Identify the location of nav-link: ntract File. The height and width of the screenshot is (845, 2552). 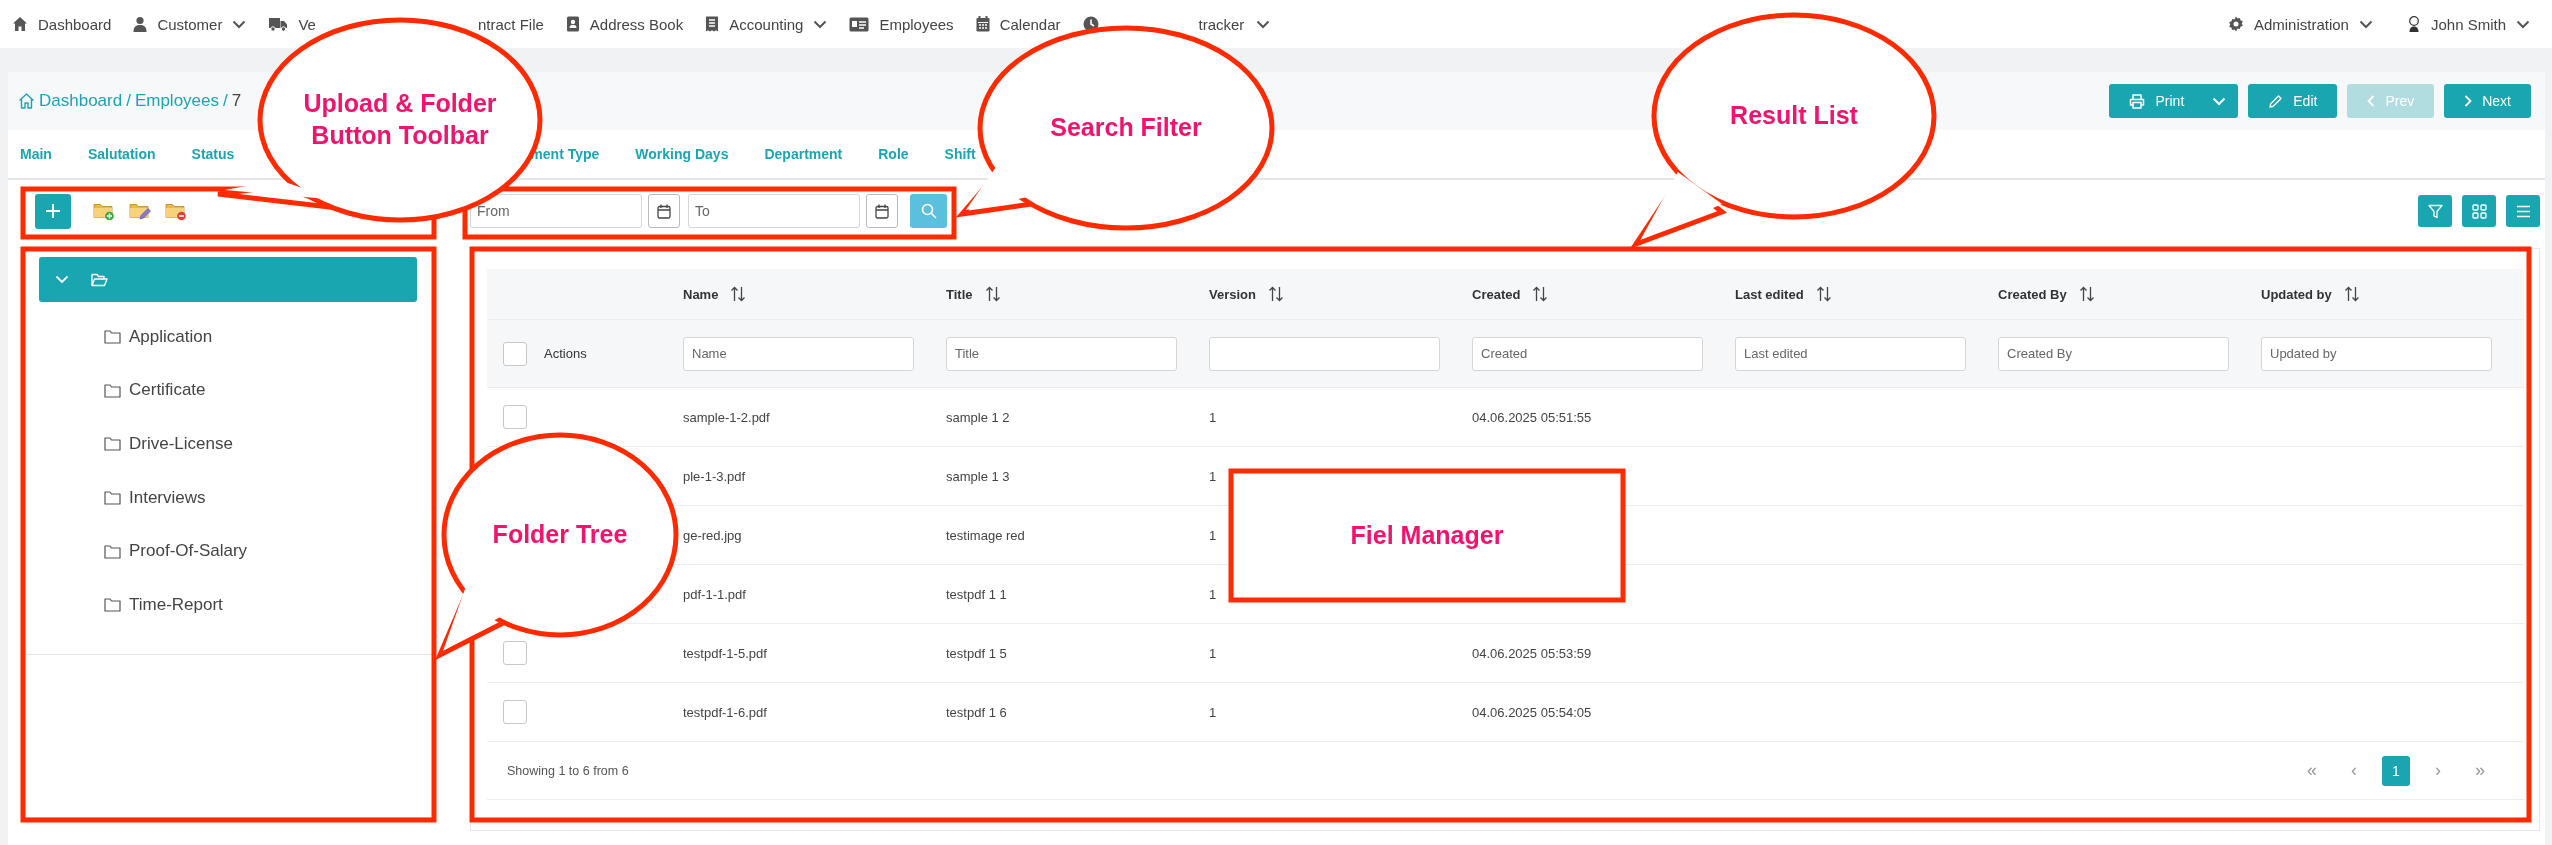
(510, 24).